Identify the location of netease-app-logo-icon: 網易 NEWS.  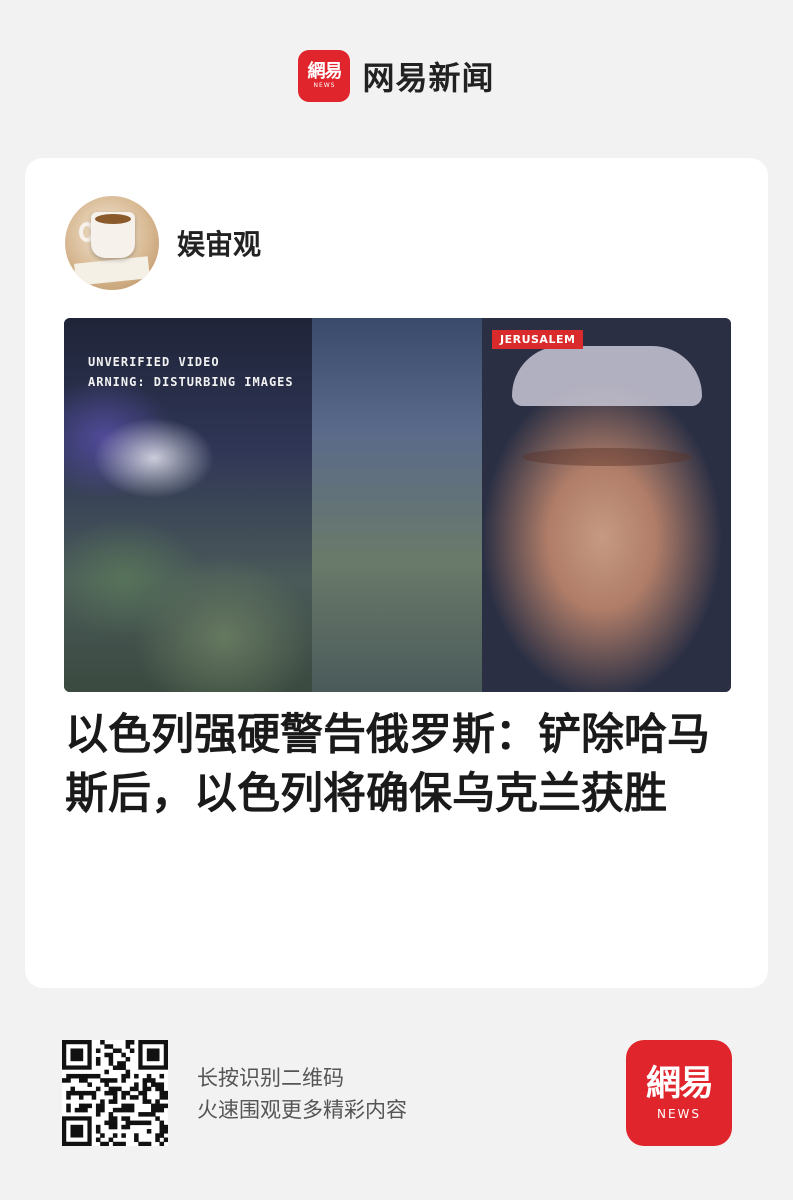
(679, 1093).